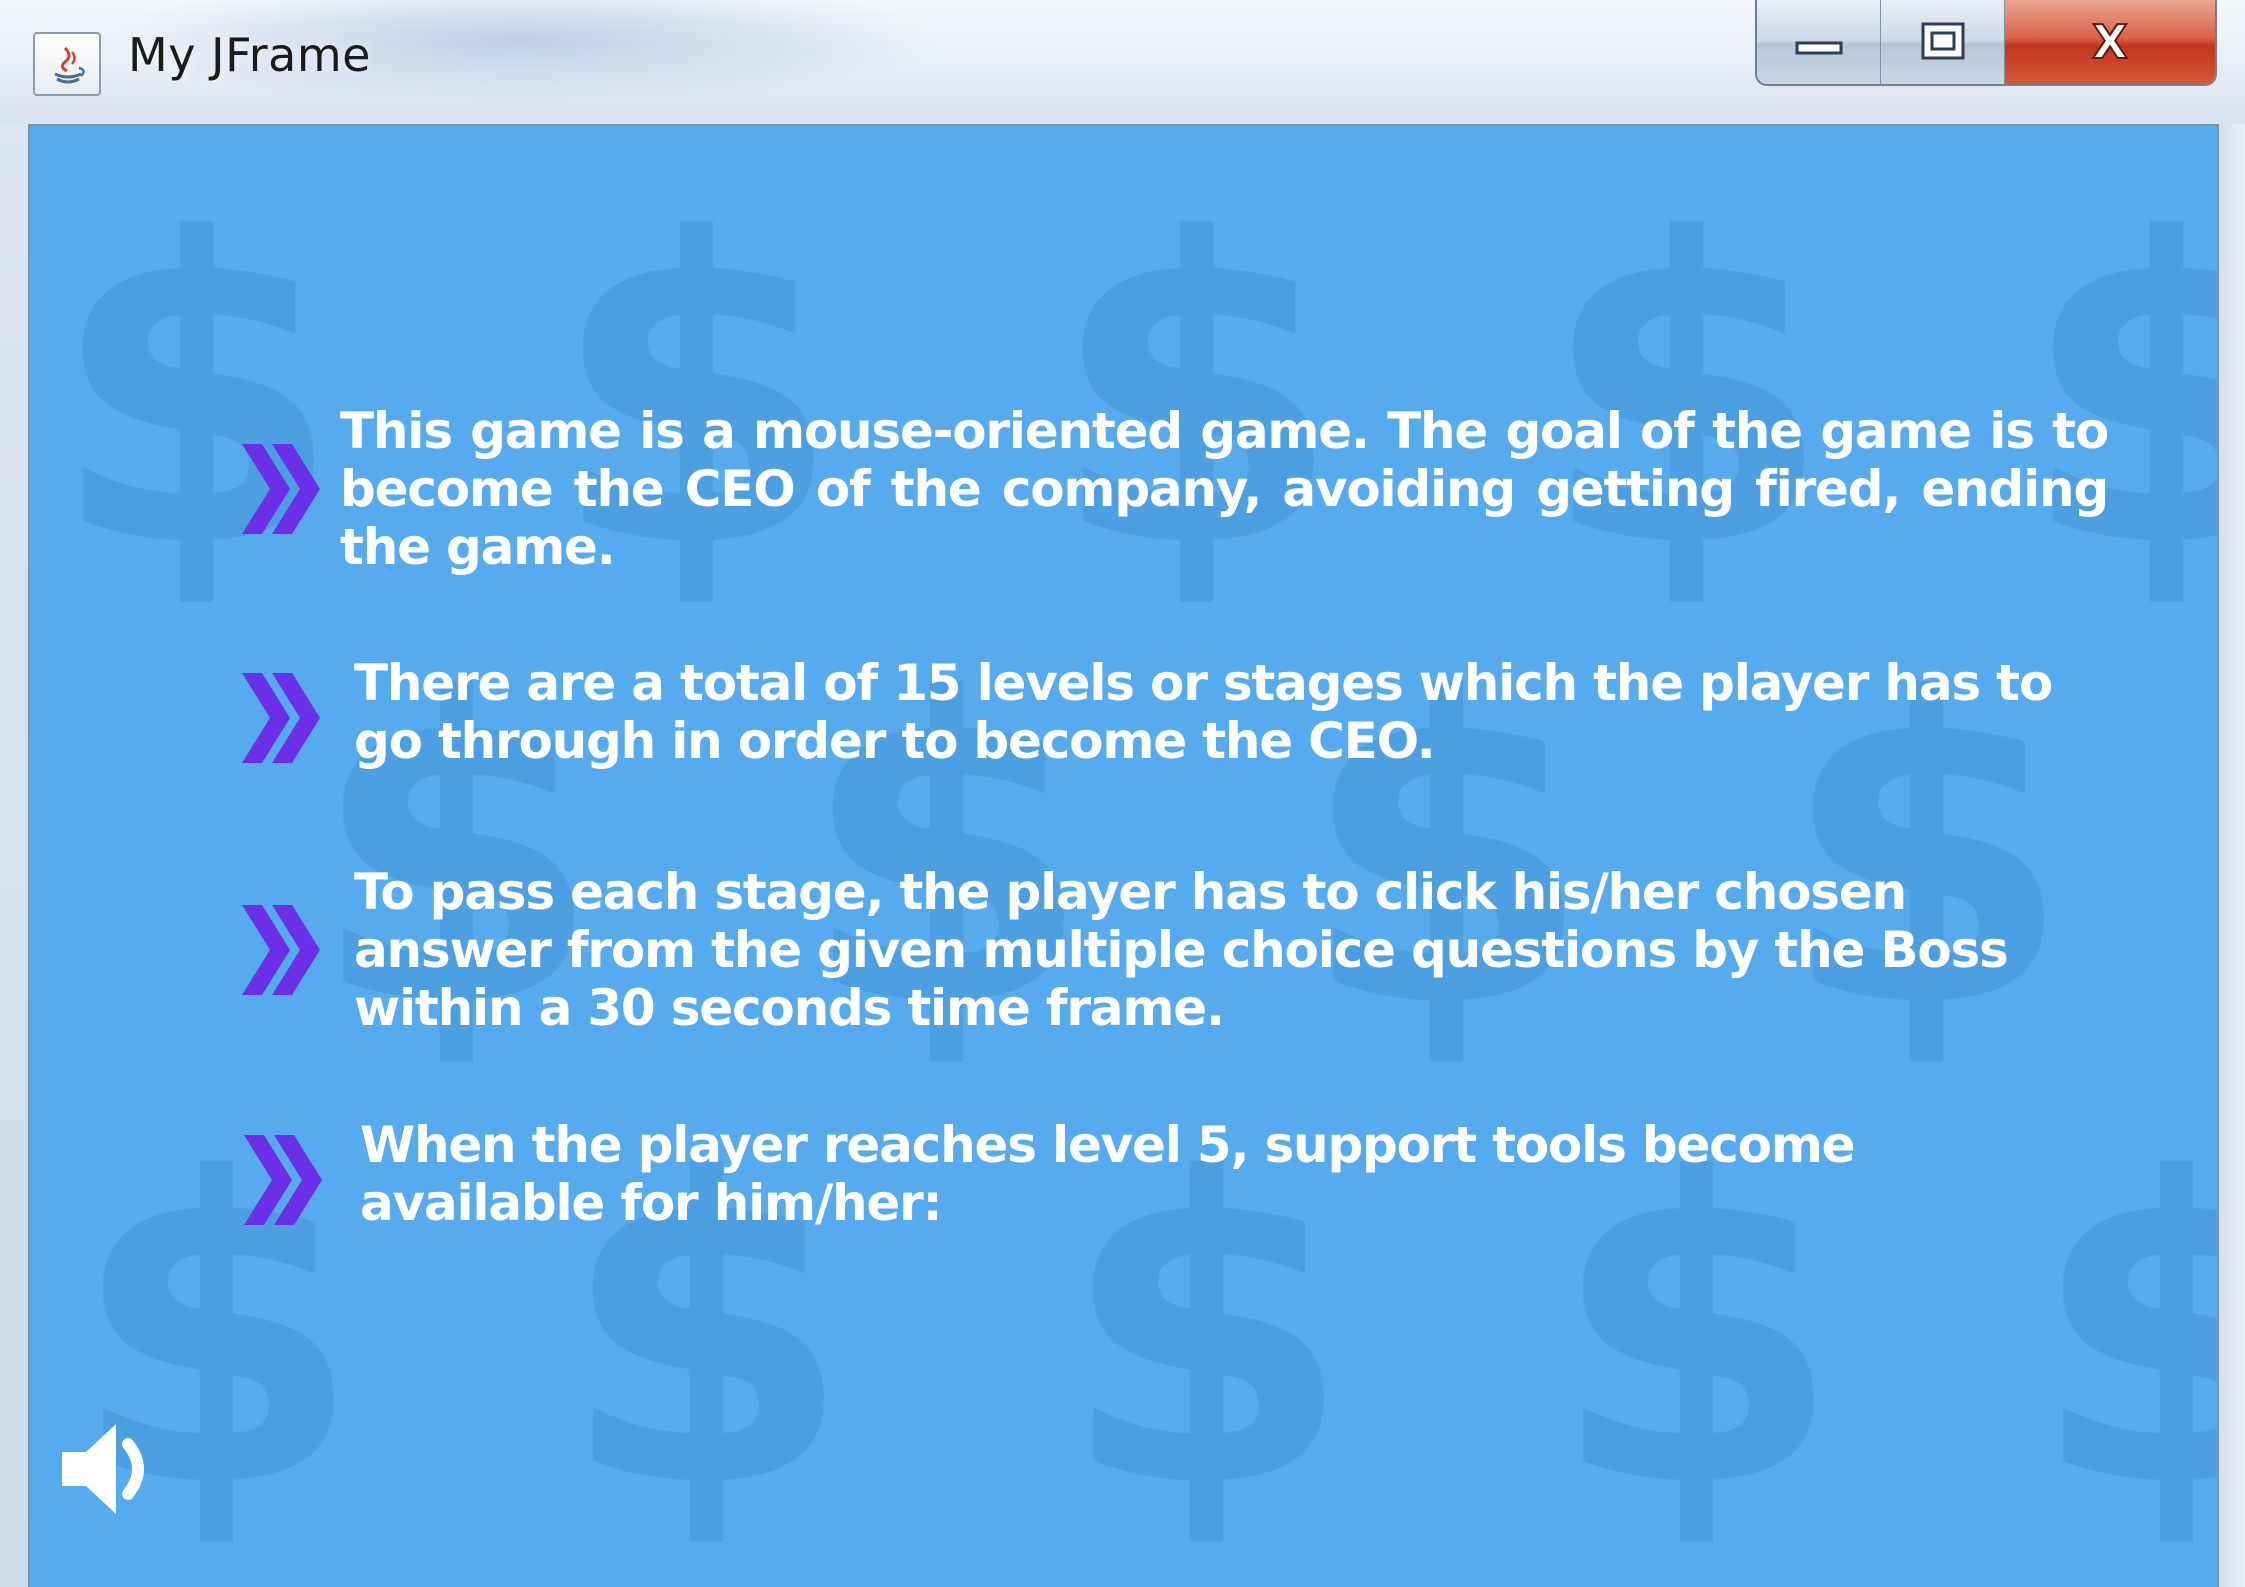 This screenshot has height=1587, width=2245. Describe the element at coordinates (109, 1469) in the screenshot. I see `speaker-icon` at that location.